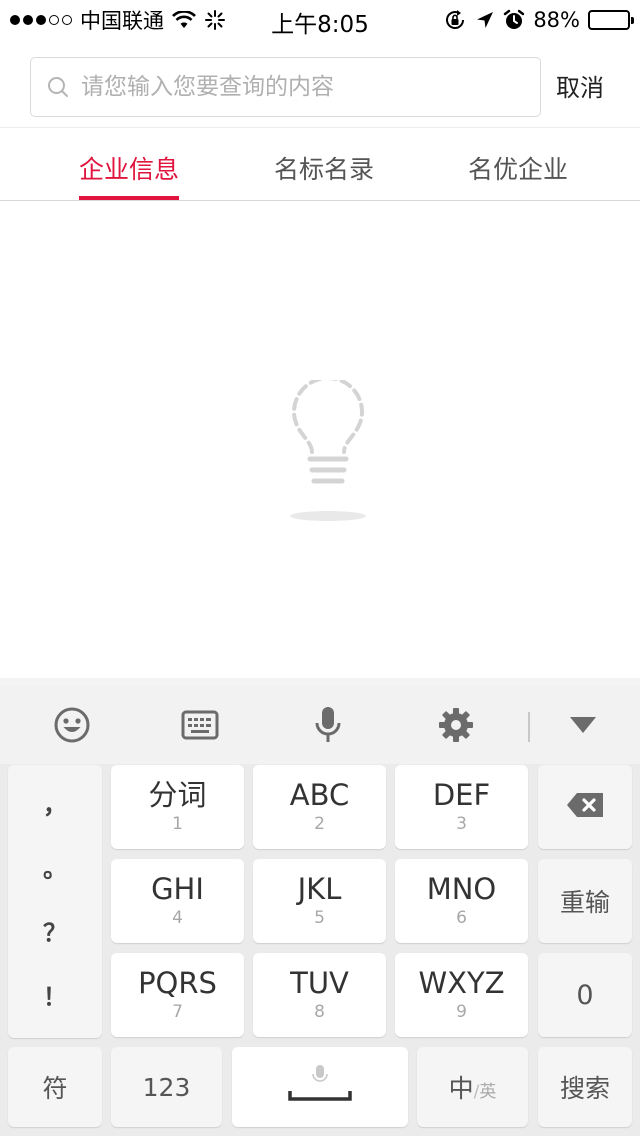 Image resolution: width=640 pixels, height=1136 pixels. Describe the element at coordinates (488, 1092) in the screenshot. I see `lang-en-label: 英` at that location.